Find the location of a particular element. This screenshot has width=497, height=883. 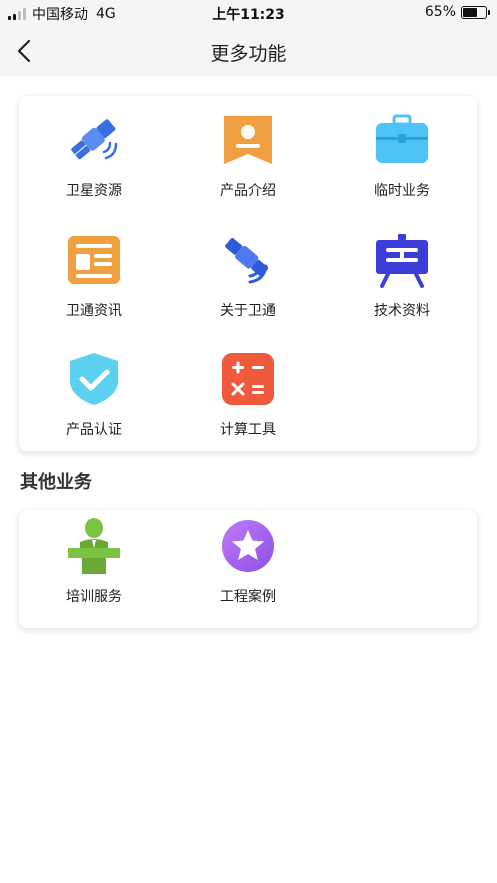

grid-item-tech-docs: 技术资料 is located at coordinates (402, 271).